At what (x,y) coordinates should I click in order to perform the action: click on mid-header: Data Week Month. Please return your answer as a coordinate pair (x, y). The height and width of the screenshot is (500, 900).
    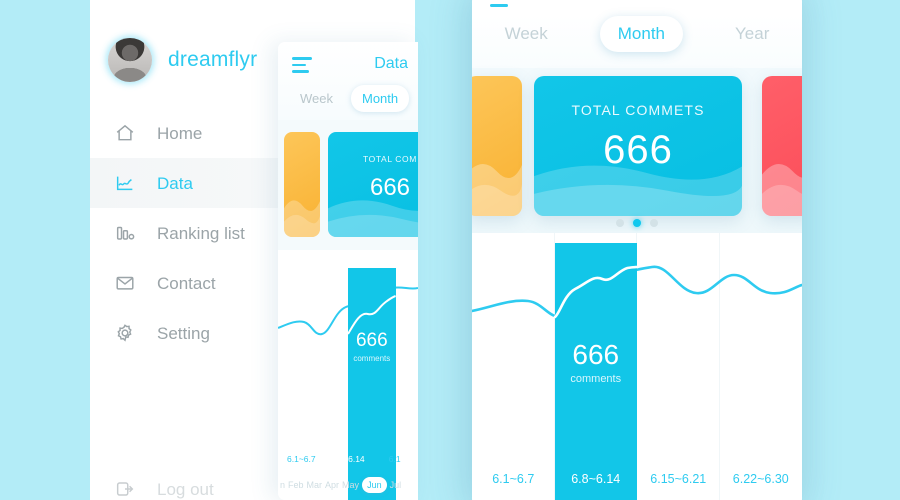
    Looking at the image, I should click on (348, 81).